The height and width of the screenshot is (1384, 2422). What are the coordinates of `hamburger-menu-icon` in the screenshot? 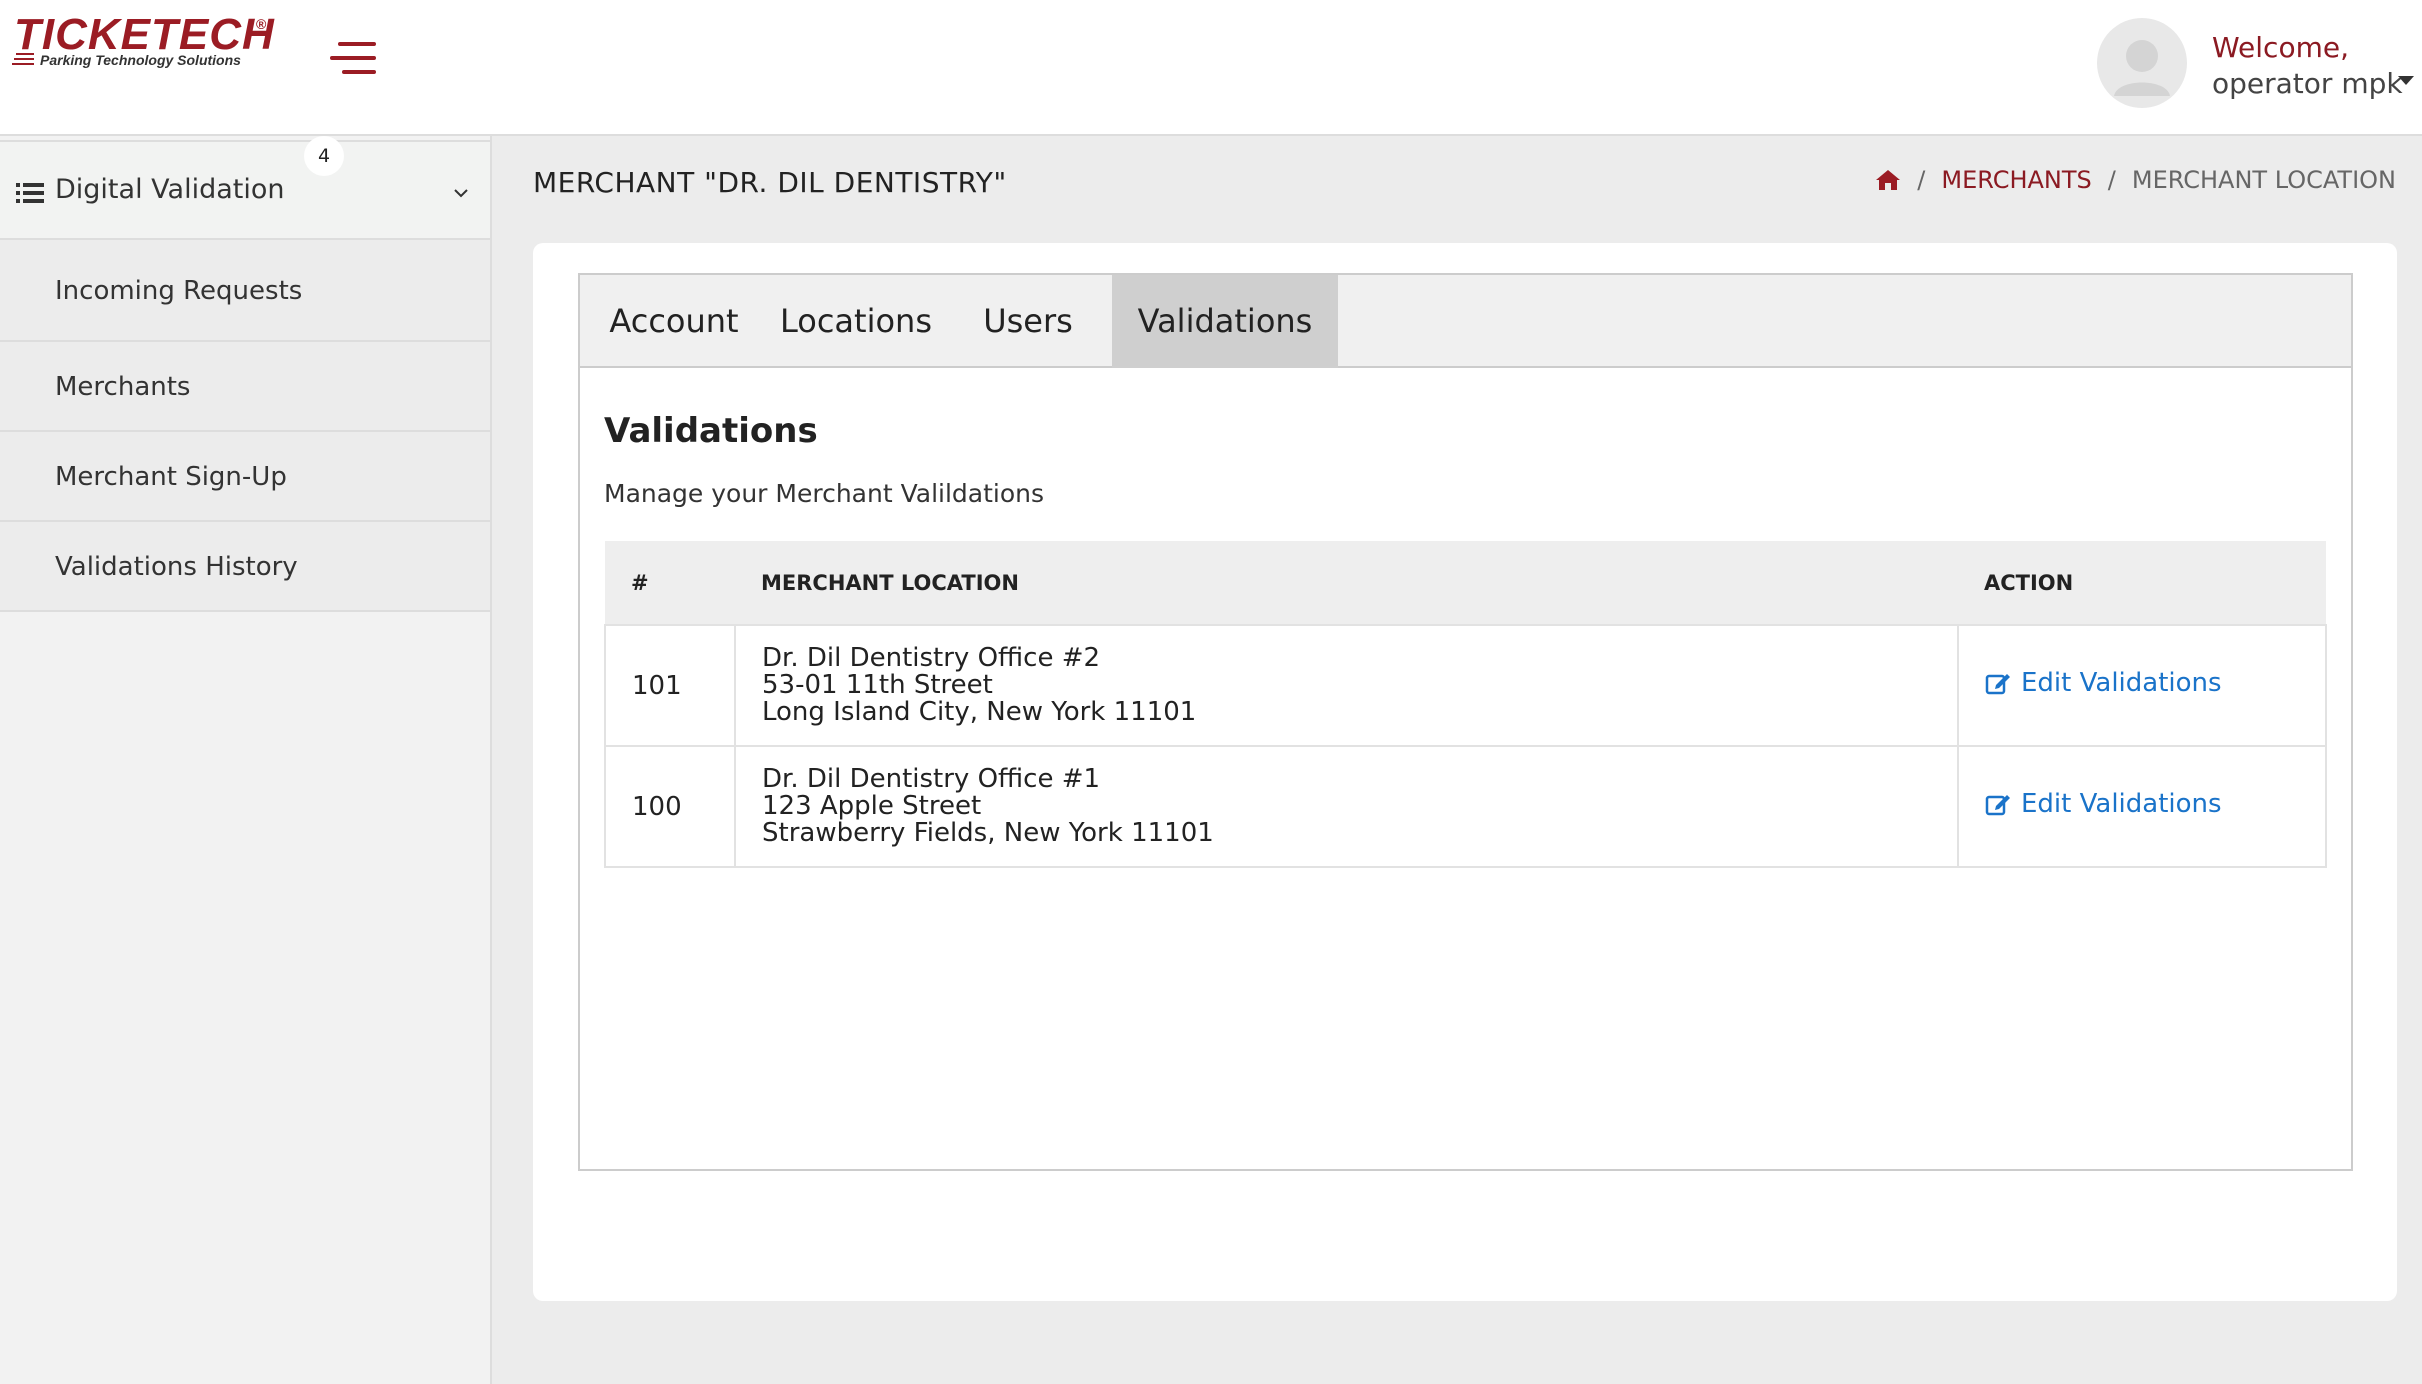 It's located at (354, 58).